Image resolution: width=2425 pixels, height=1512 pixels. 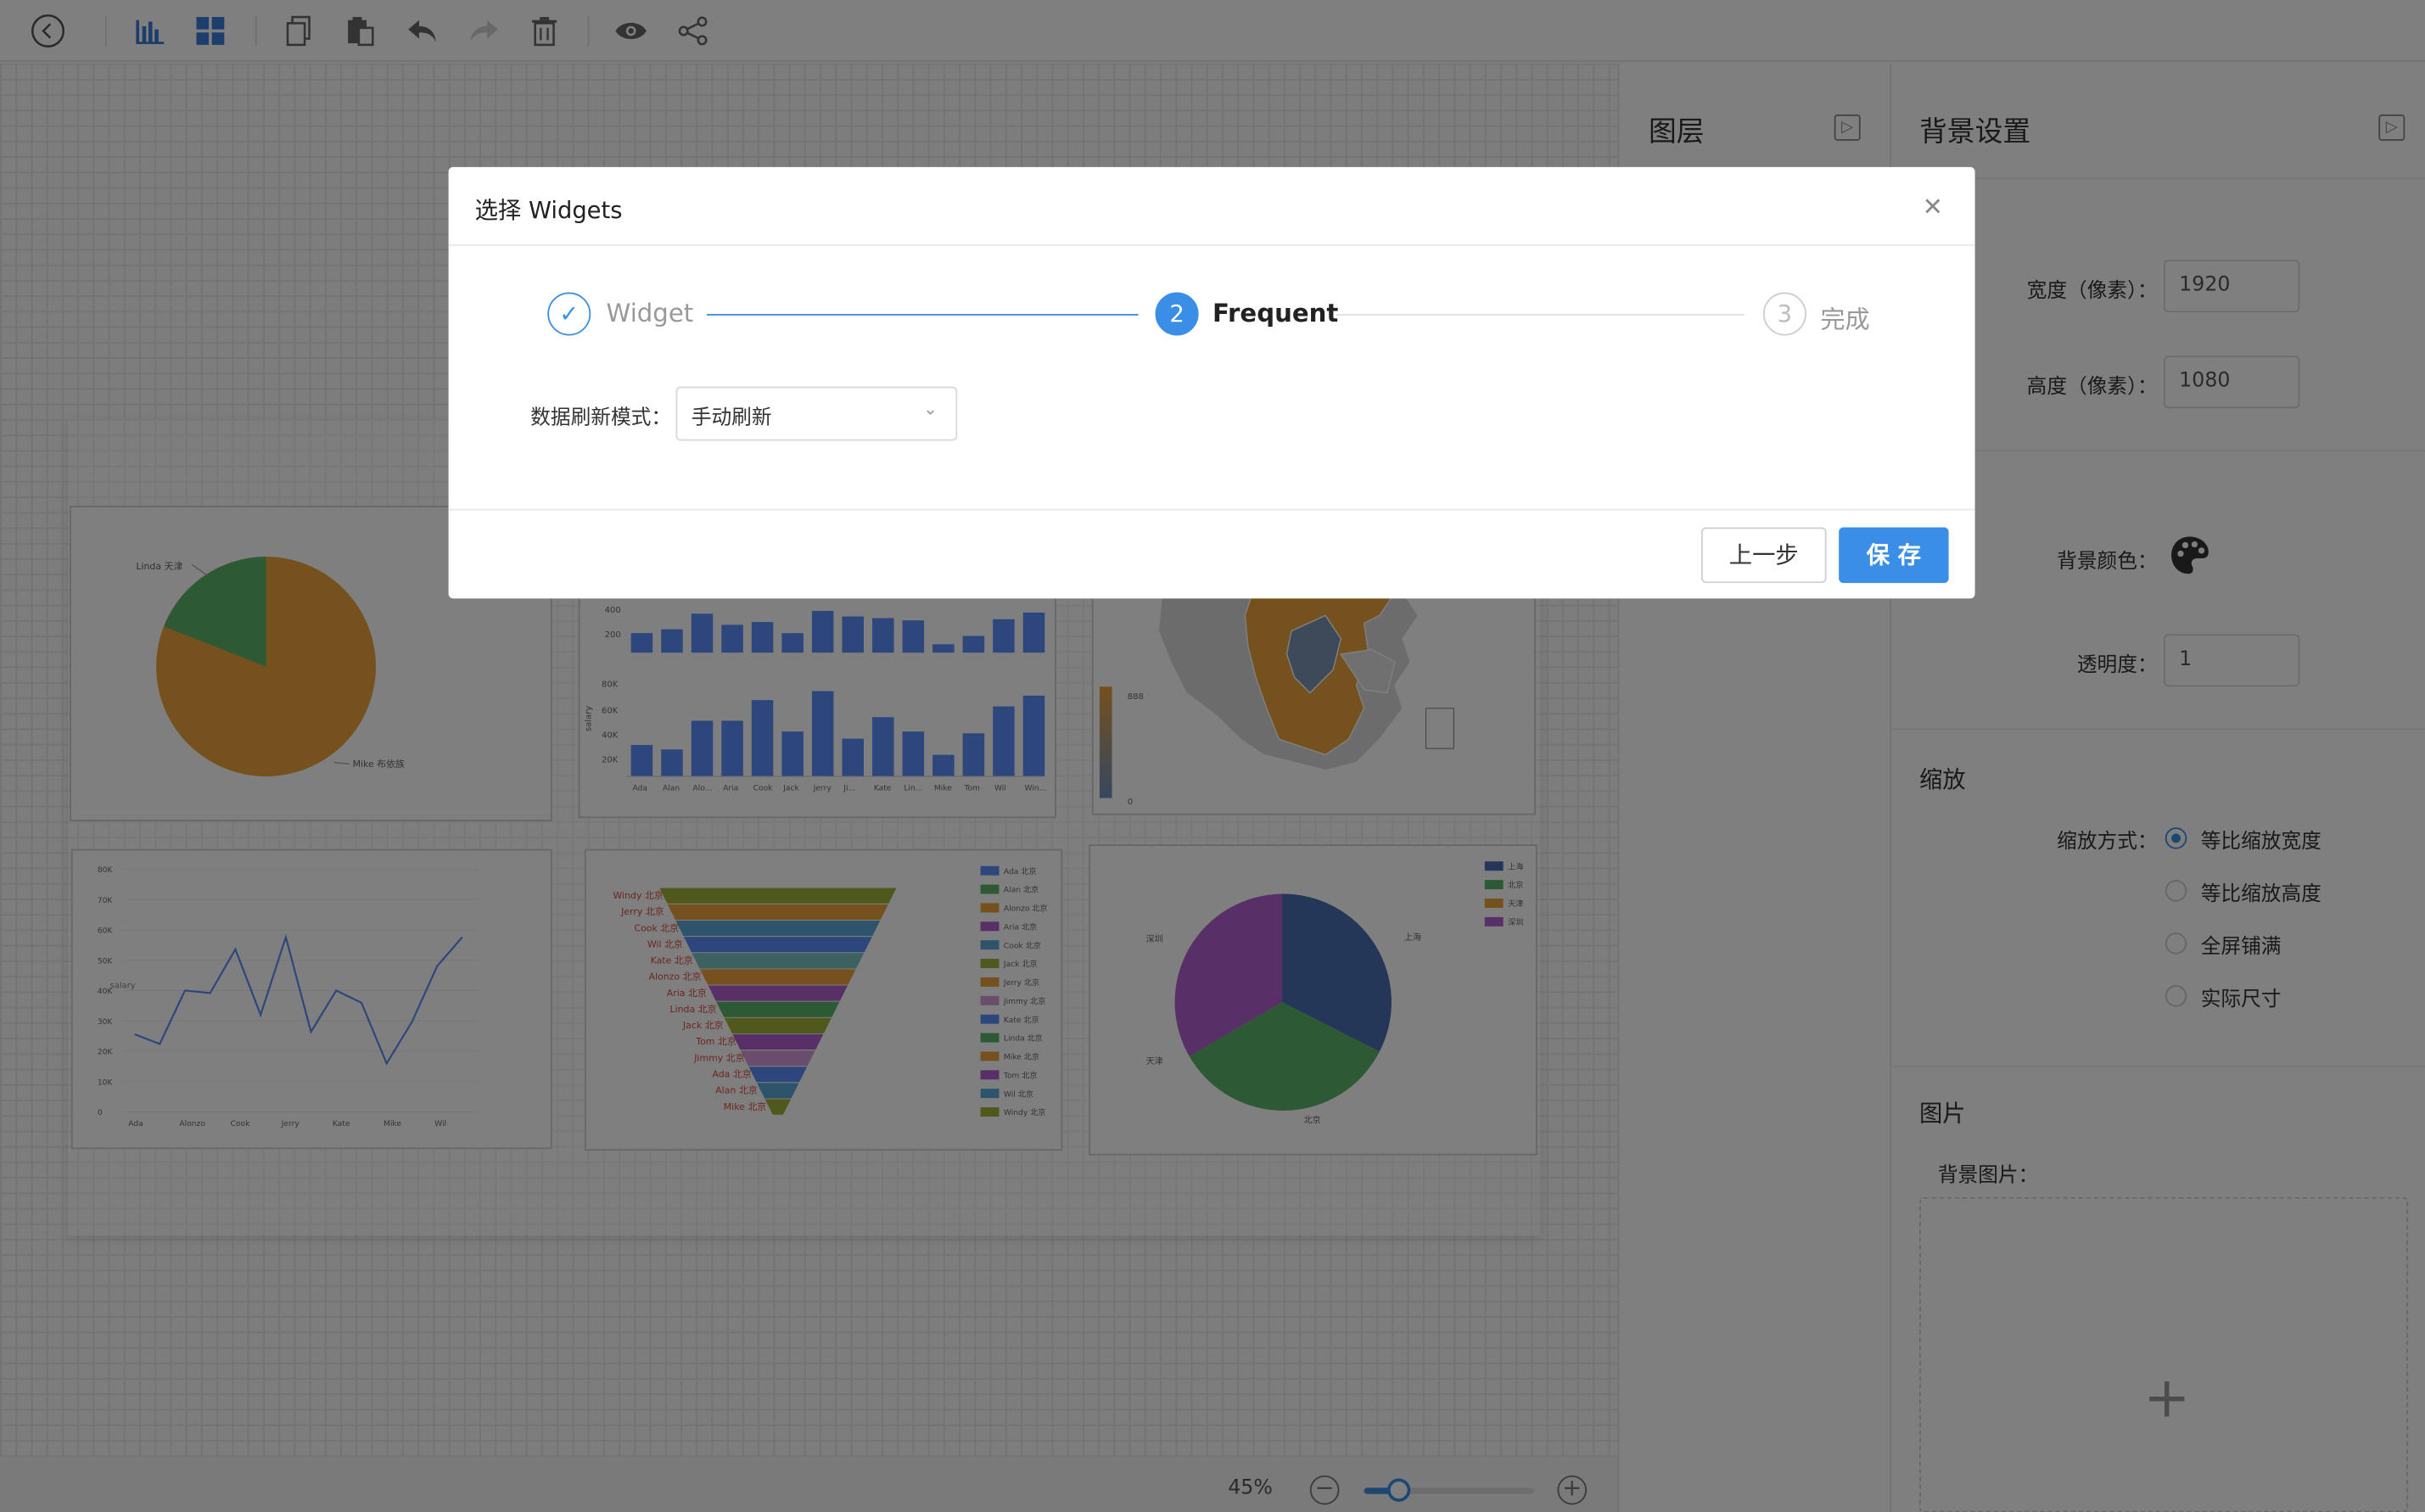 I want to click on step-label-done: 完成, so click(x=1845, y=319).